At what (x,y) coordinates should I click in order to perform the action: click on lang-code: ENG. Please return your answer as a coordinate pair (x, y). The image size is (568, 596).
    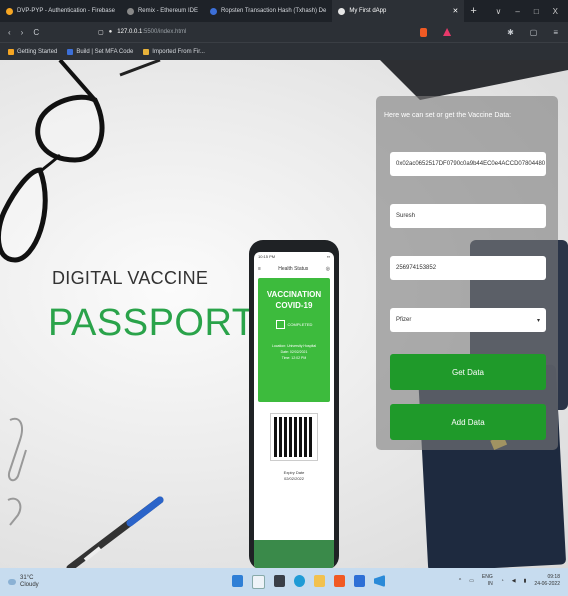
    Looking at the image, I should click on (487, 577).